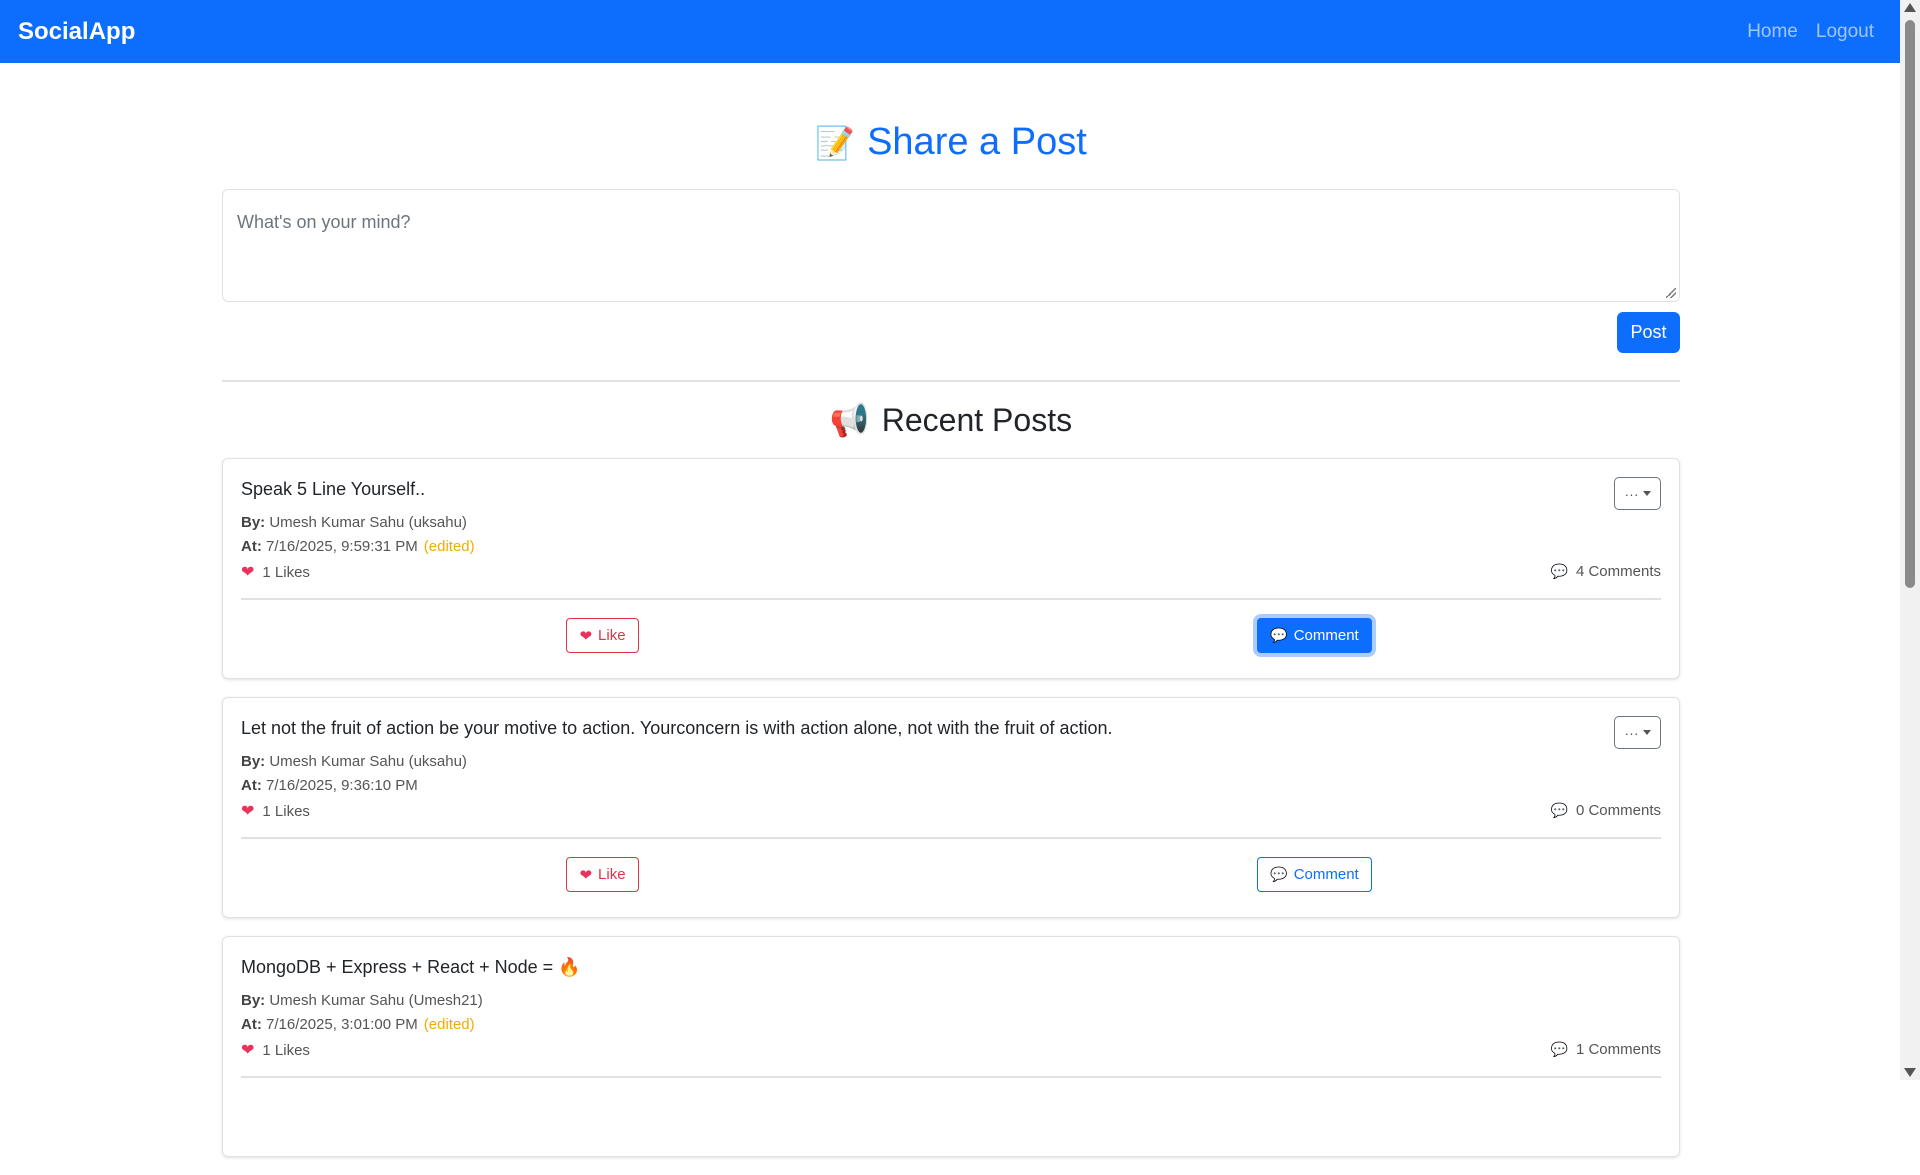  I want to click on scrollbar-thumb, so click(1910, 304).